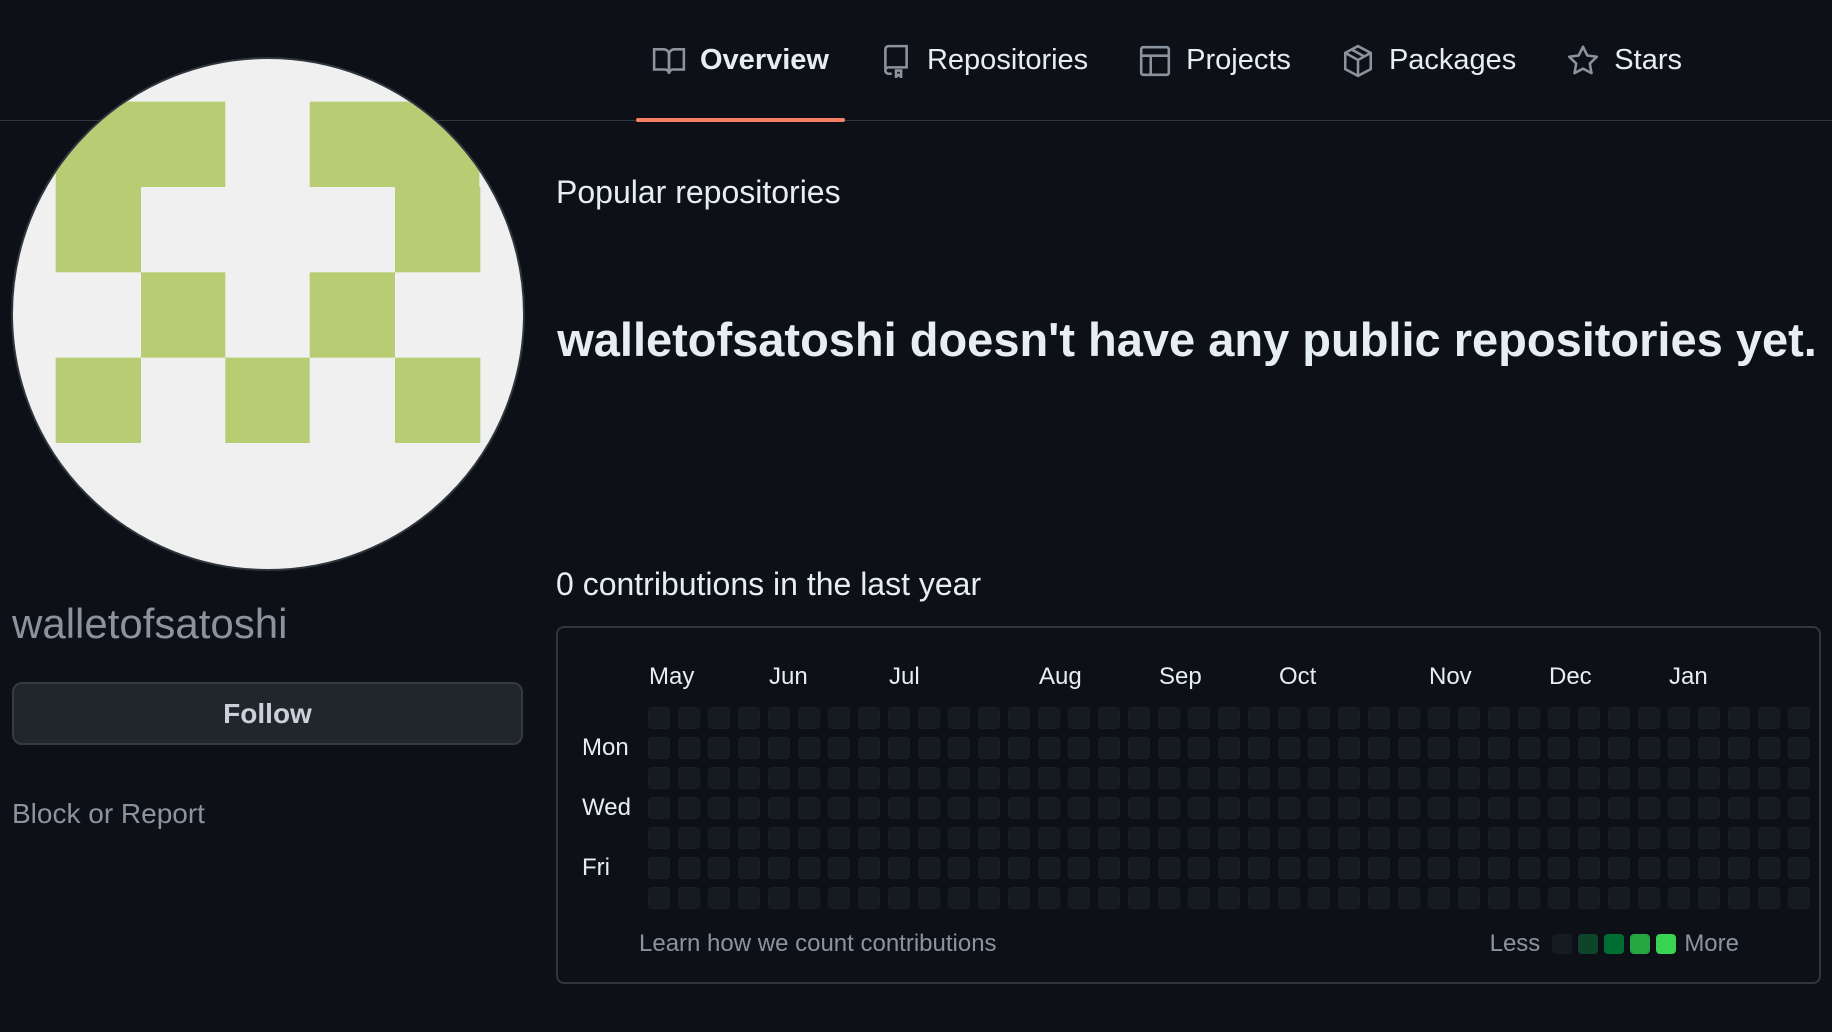  I want to click on learn-contributions-link: Learn how we count contributions, so click(818, 944).